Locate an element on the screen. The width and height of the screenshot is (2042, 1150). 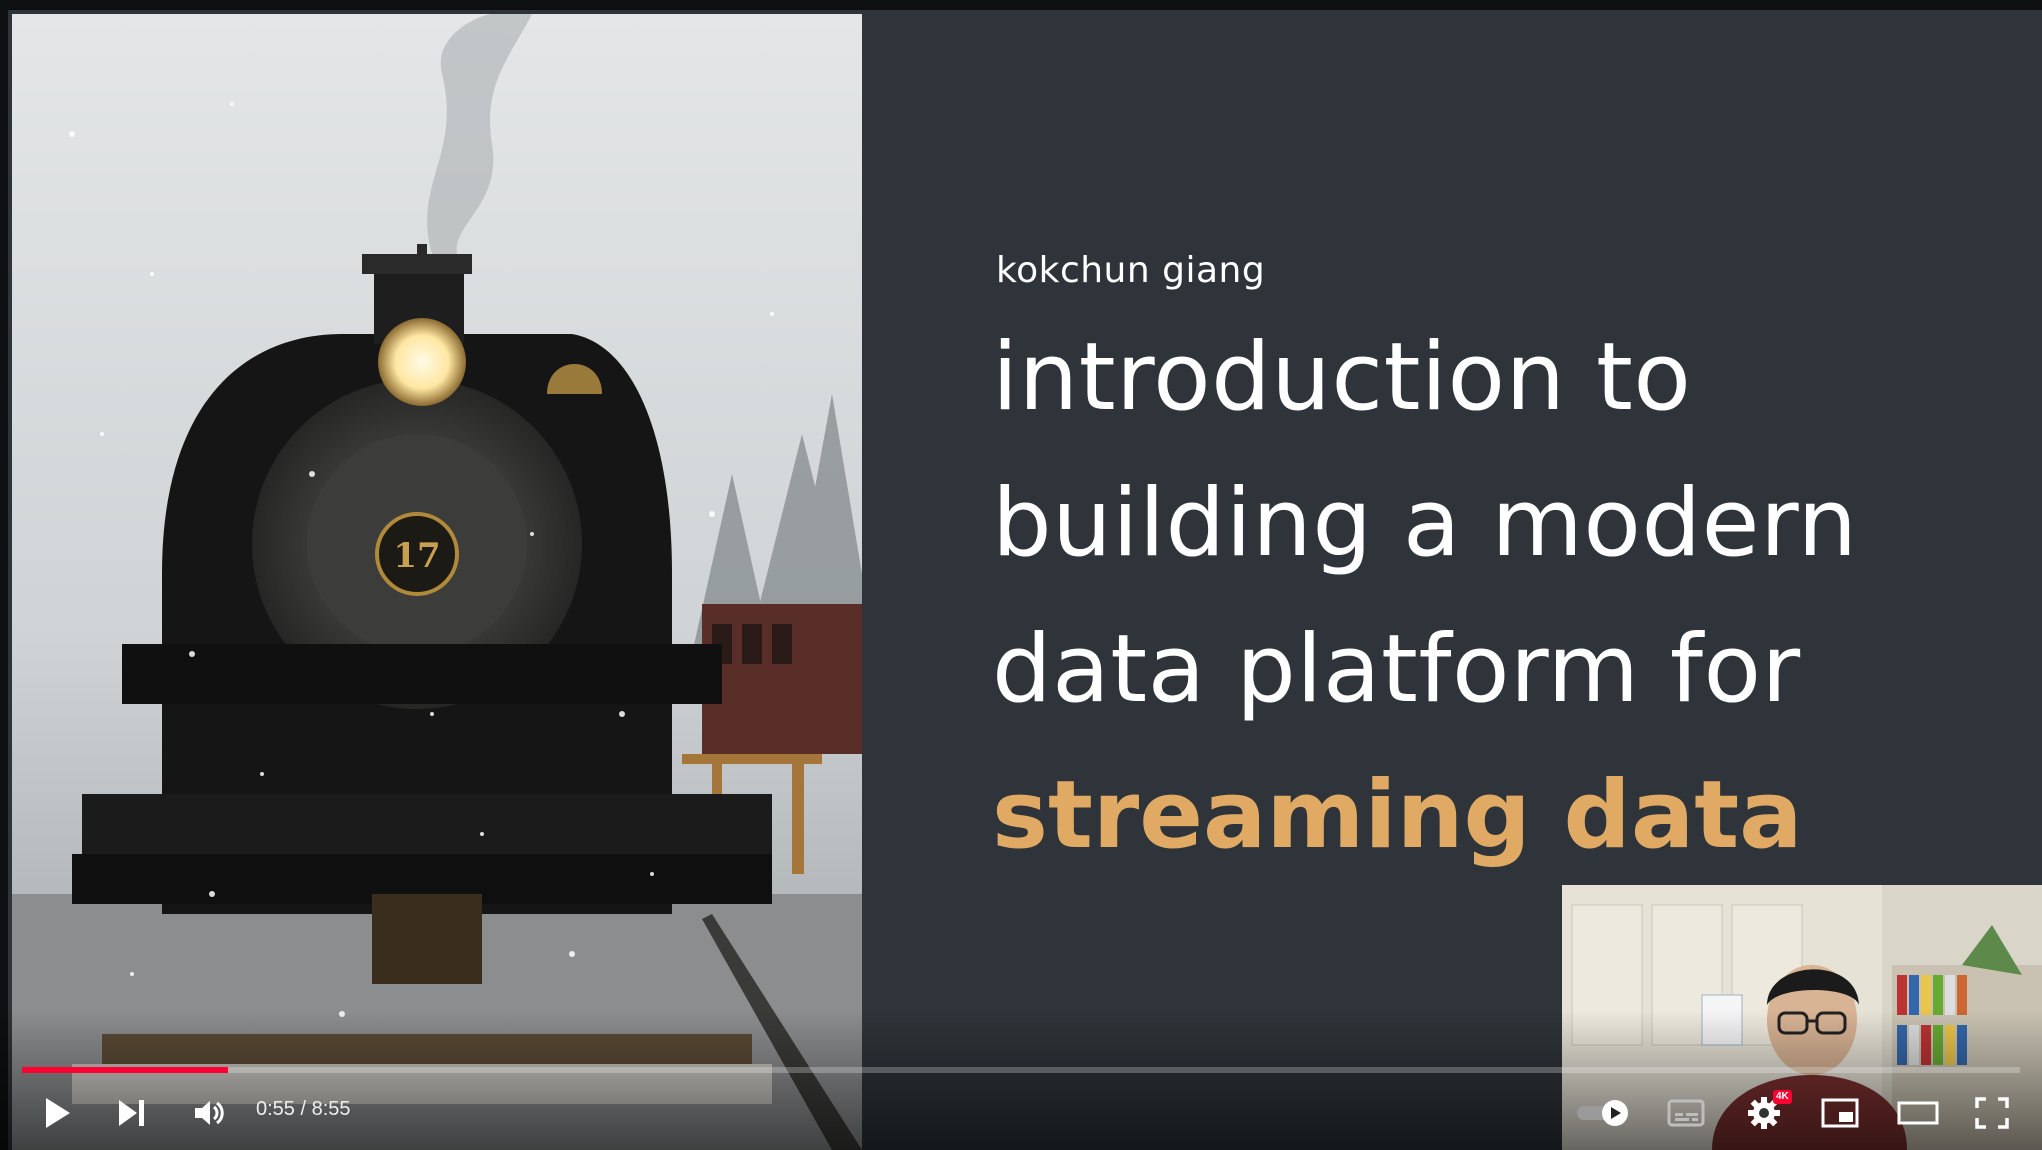
autoplay-toggle-icon is located at coordinates (1602, 1113).